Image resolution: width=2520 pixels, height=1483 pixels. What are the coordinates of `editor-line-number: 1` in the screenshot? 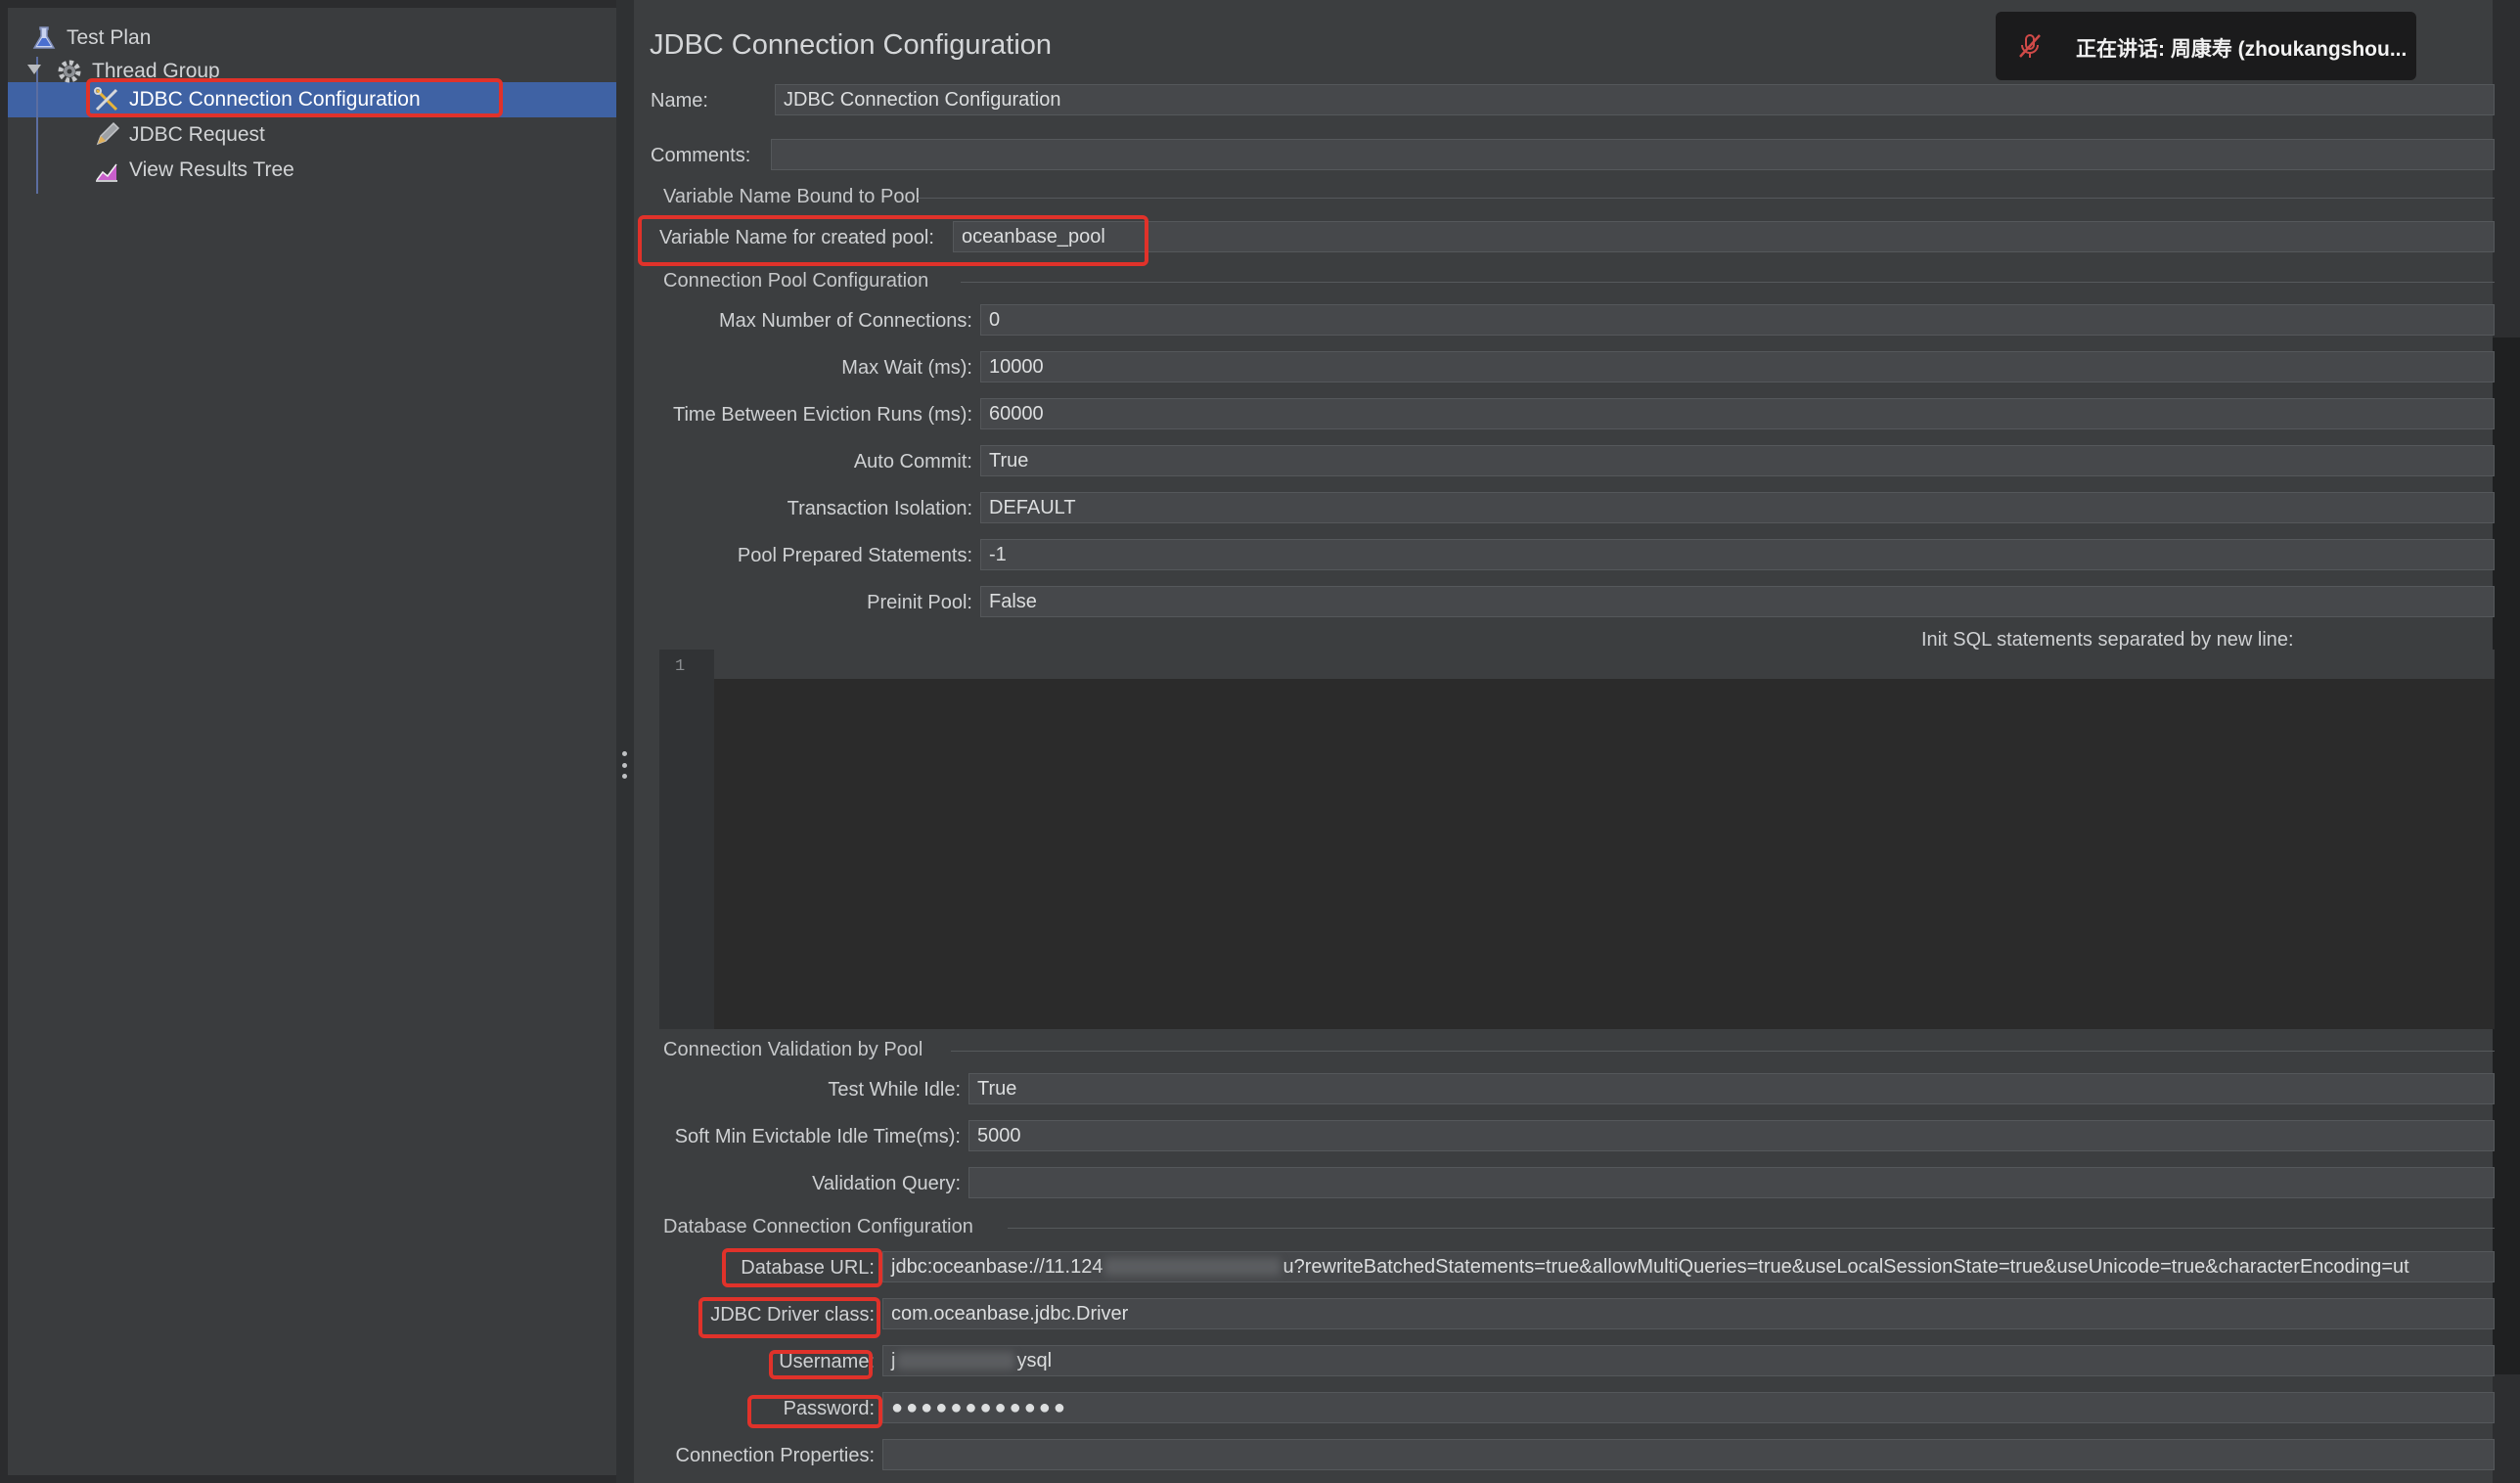 It's located at (680, 666).